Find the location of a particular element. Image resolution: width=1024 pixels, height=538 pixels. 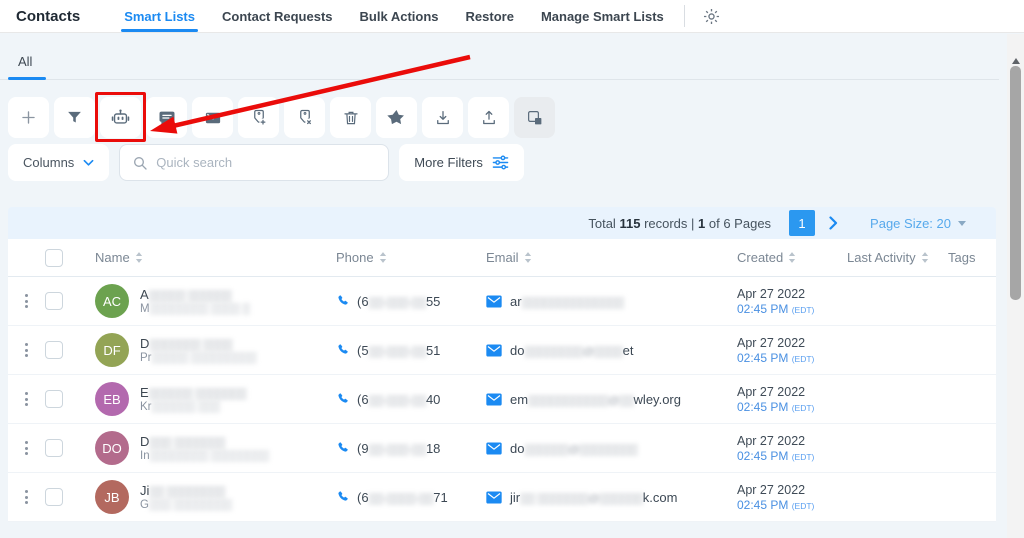

page-size-dropdown: Page Size: 20 is located at coordinates (918, 223).